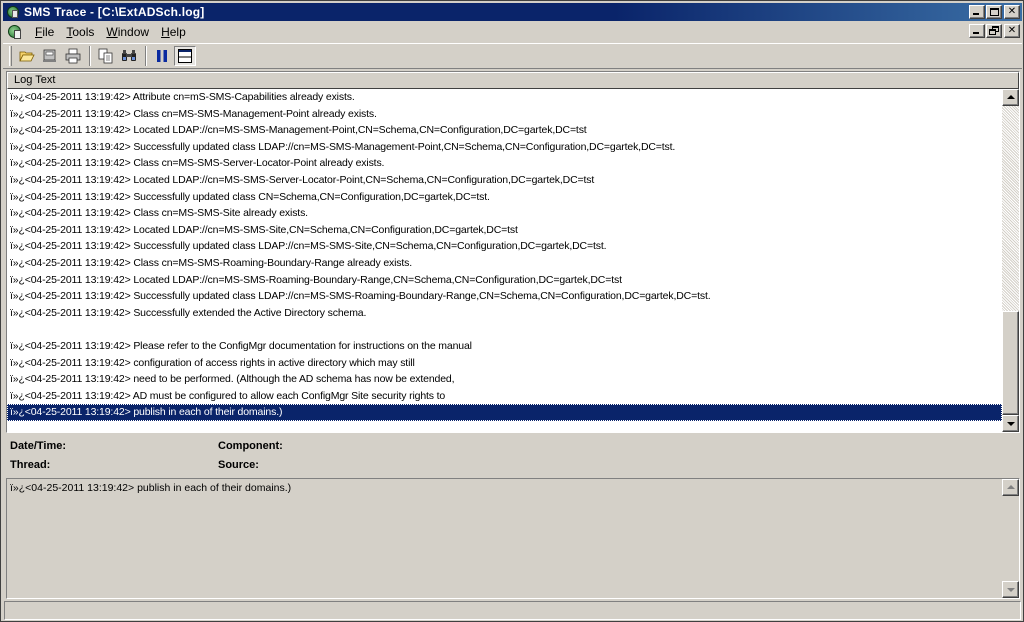  Describe the element at coordinates (504, 329) in the screenshot. I see `log-row` at that location.